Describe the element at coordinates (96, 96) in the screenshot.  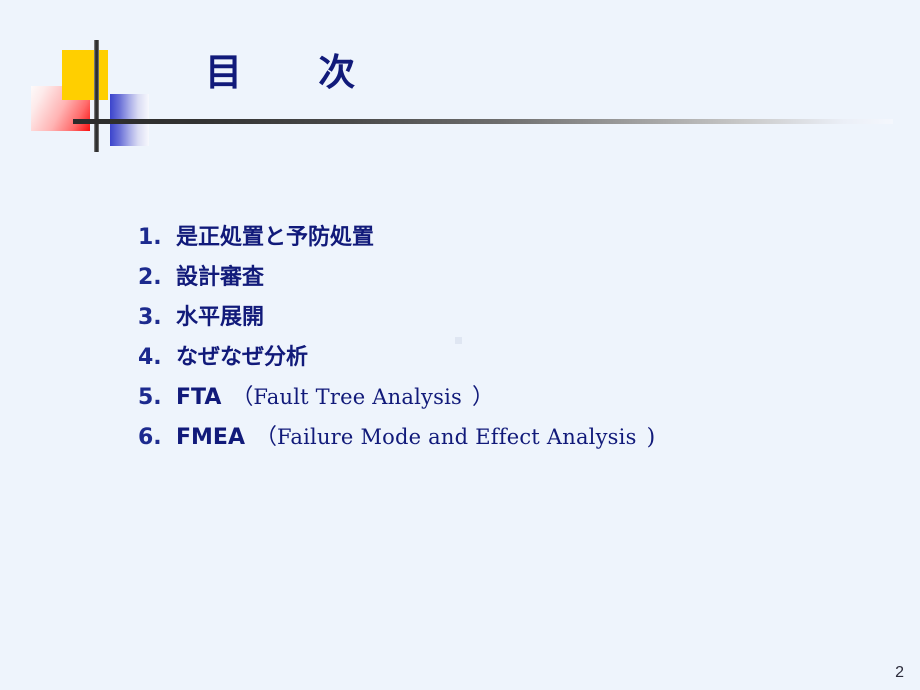
I see `vertical-rule-decoration` at that location.